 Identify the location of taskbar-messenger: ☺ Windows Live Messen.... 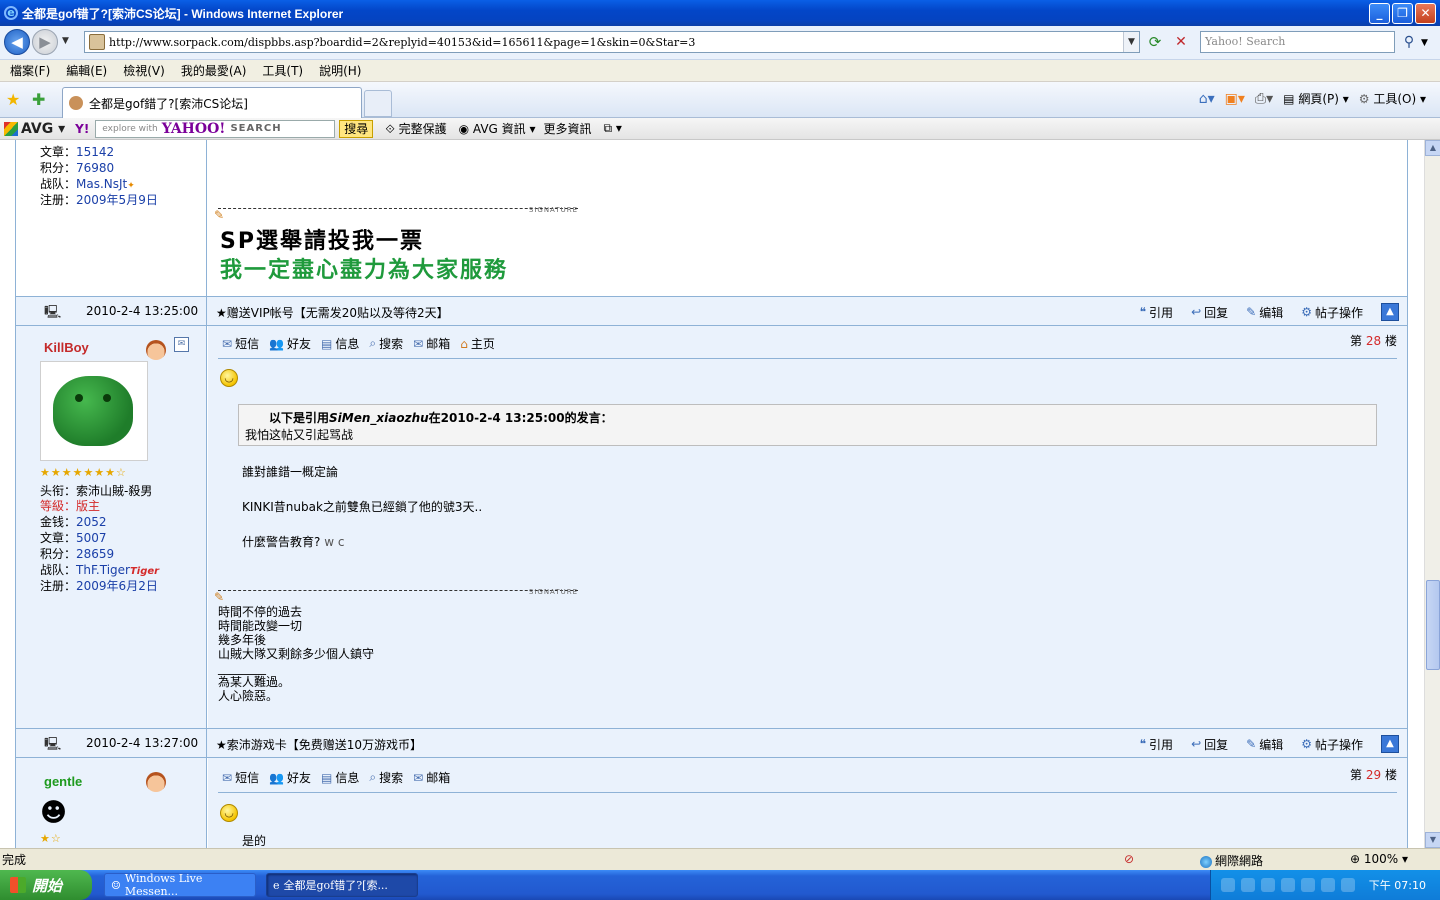
(180, 885).